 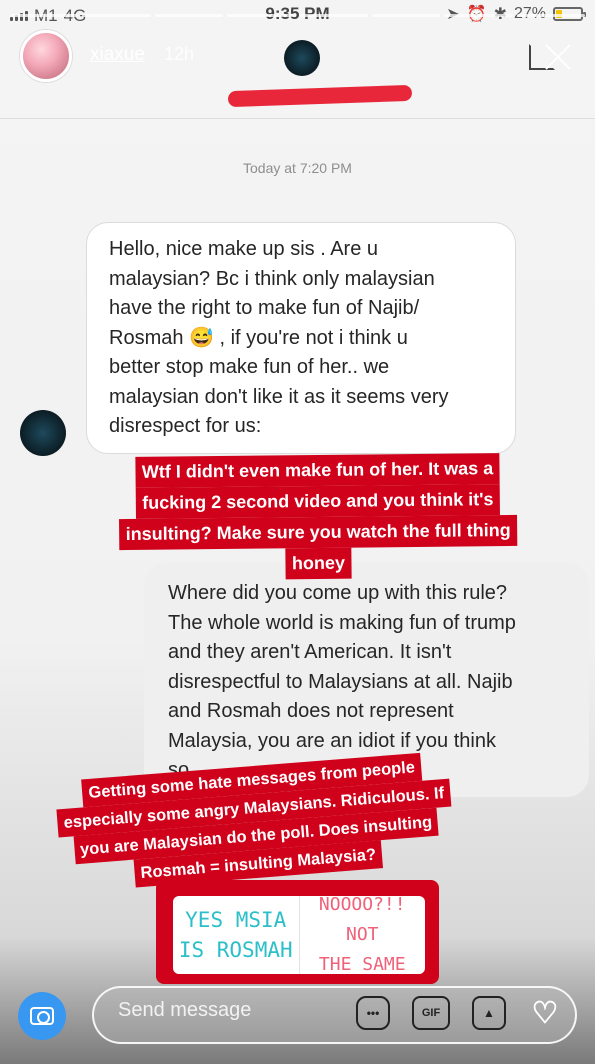 What do you see at coordinates (545, 1013) in the screenshot?
I see `heart-icon: ♡` at bounding box center [545, 1013].